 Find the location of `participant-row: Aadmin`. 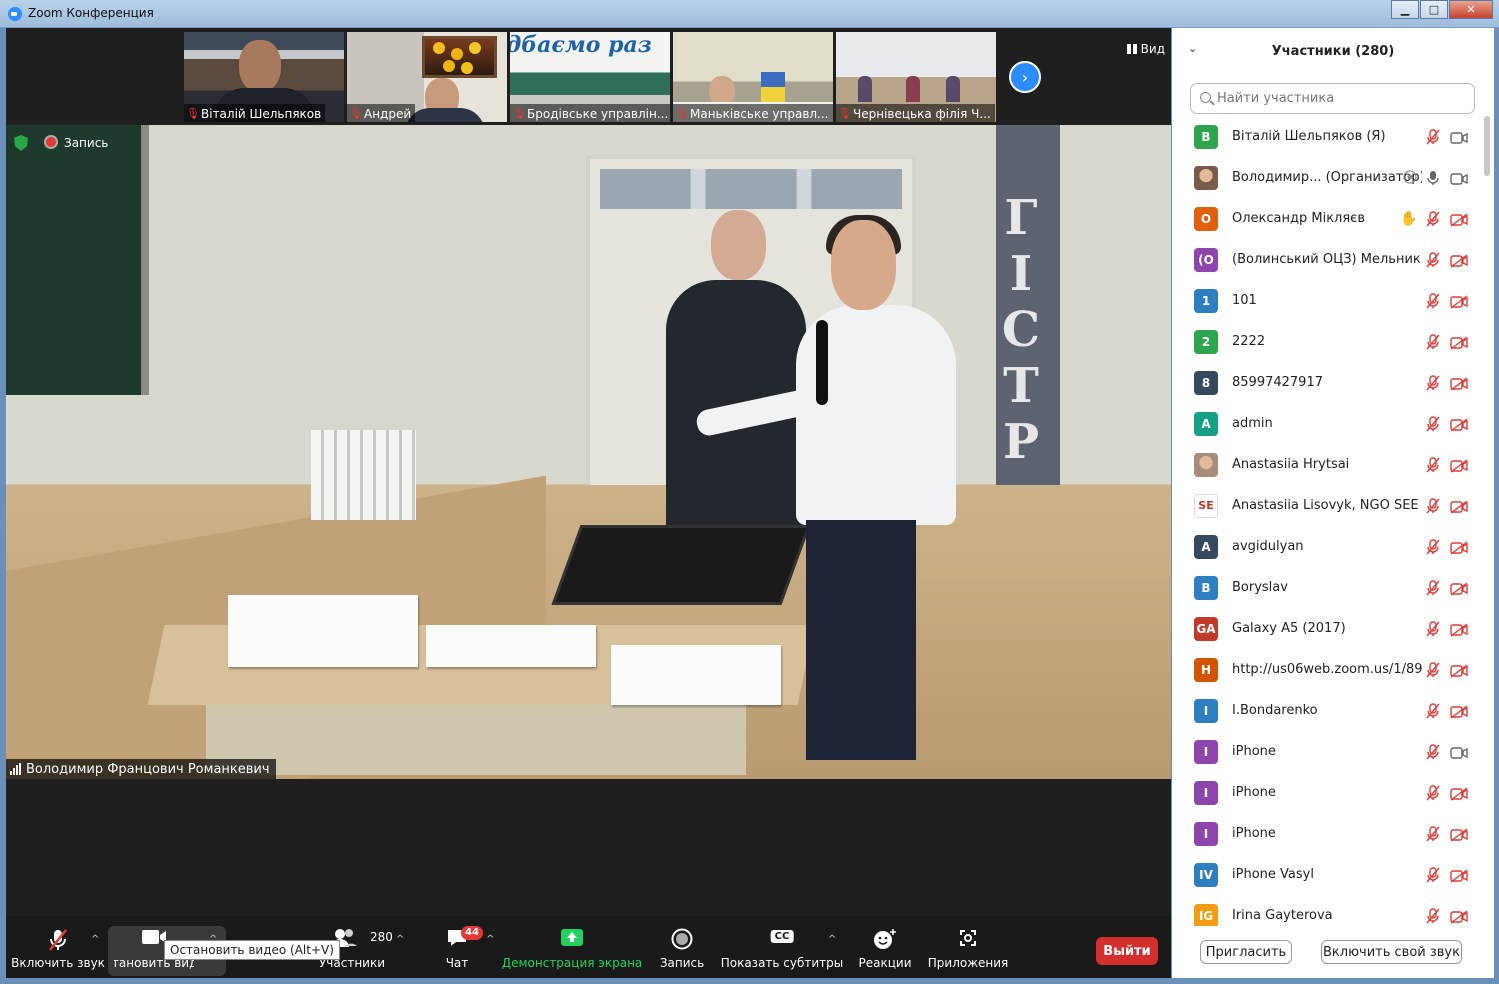

participant-row: Aadmin is located at coordinates (1327, 423).